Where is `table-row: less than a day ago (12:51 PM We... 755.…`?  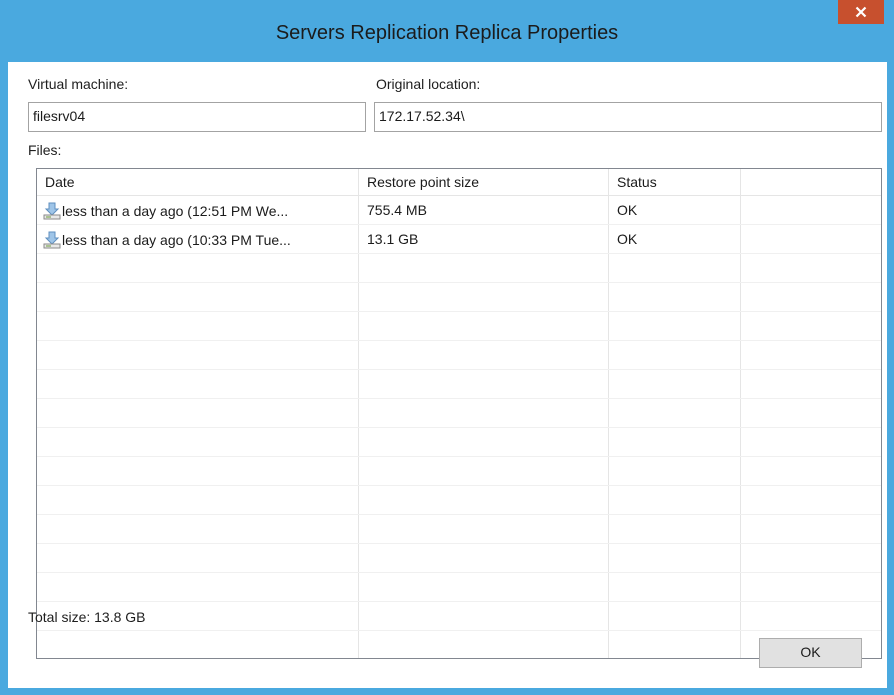
table-row: less than a day ago (12:51 PM We... 755.… is located at coordinates (459, 210).